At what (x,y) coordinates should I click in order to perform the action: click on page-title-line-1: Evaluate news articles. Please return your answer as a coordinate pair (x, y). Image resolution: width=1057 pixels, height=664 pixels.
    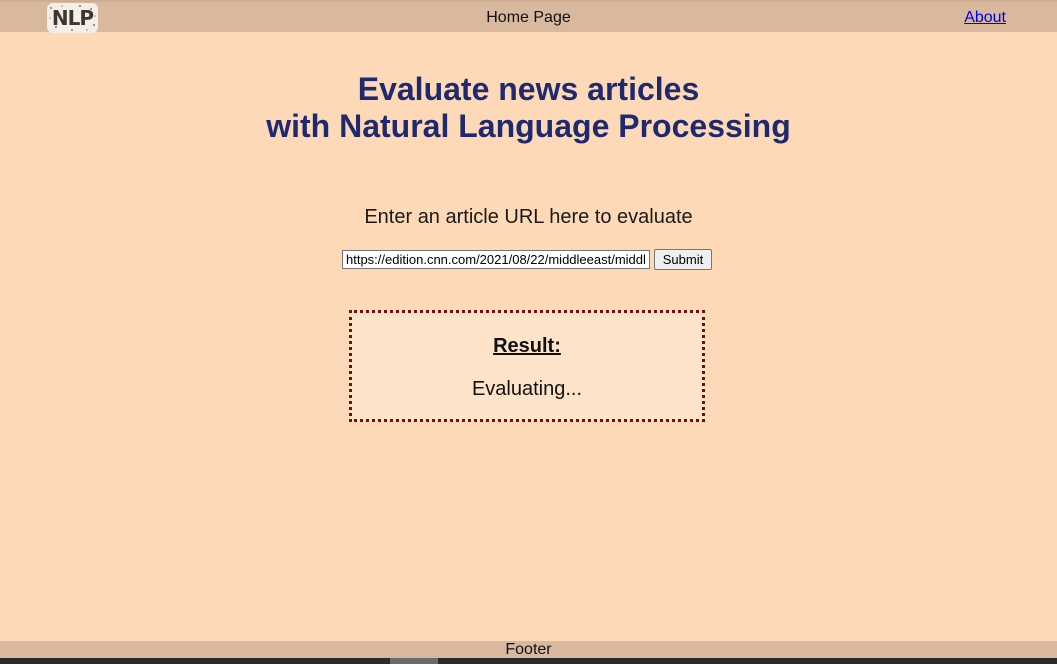
    Looking at the image, I should click on (528, 89).